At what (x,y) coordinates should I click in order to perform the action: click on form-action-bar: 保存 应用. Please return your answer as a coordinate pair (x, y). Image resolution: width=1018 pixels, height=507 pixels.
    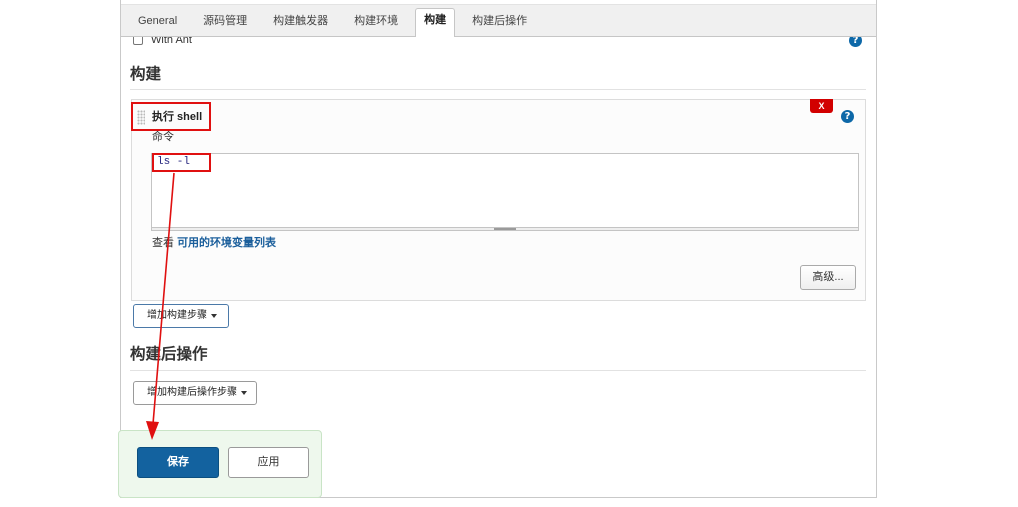
    Looking at the image, I should click on (220, 464).